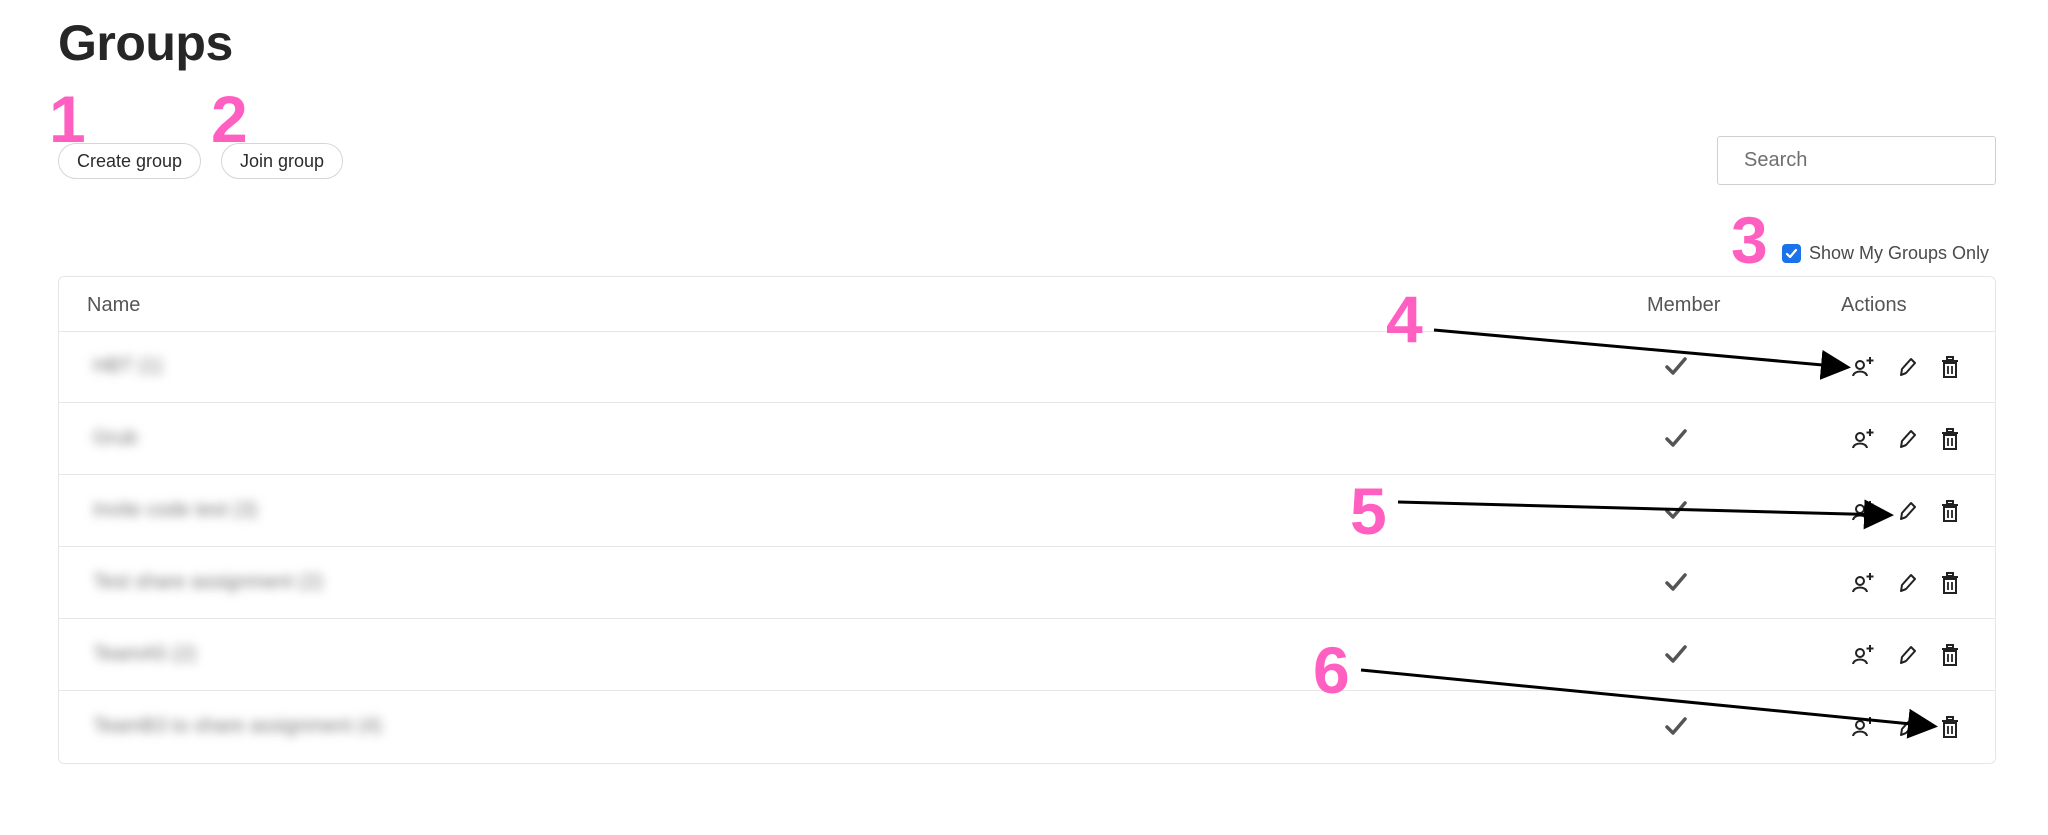 The width and height of the screenshot is (2048, 835). What do you see at coordinates (67, 119) in the screenshot?
I see `annotation-label-1: 1` at bounding box center [67, 119].